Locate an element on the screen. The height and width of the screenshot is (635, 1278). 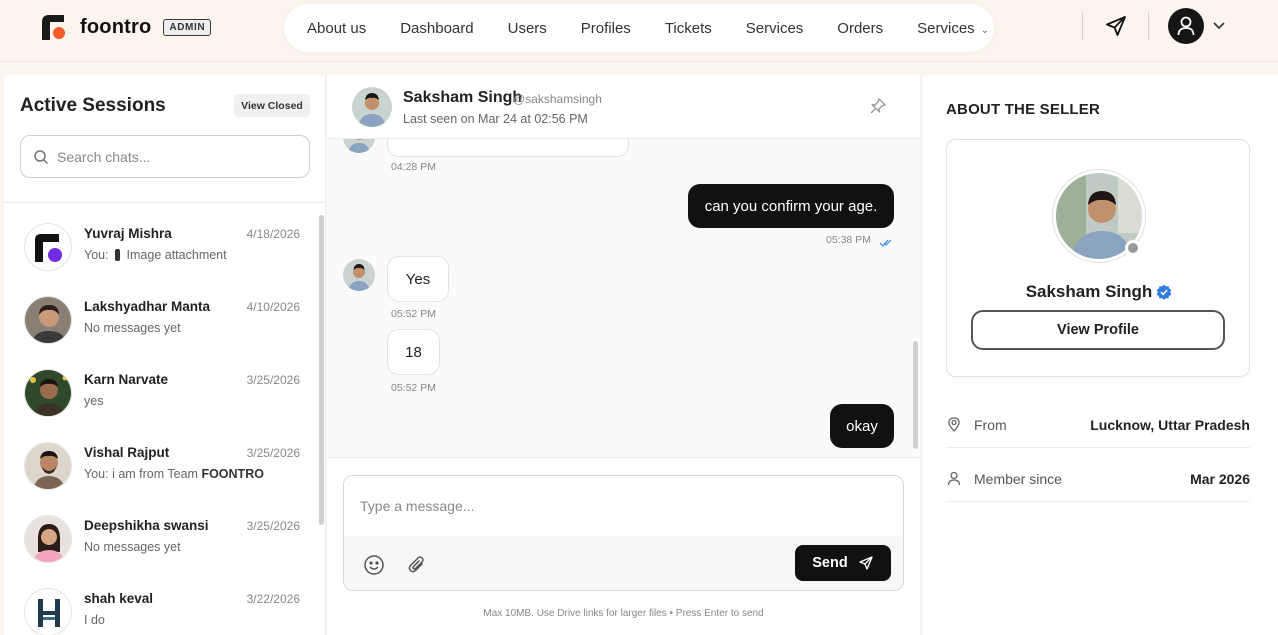
session-name: Yuvraj Mishra is located at coordinates (128, 233).